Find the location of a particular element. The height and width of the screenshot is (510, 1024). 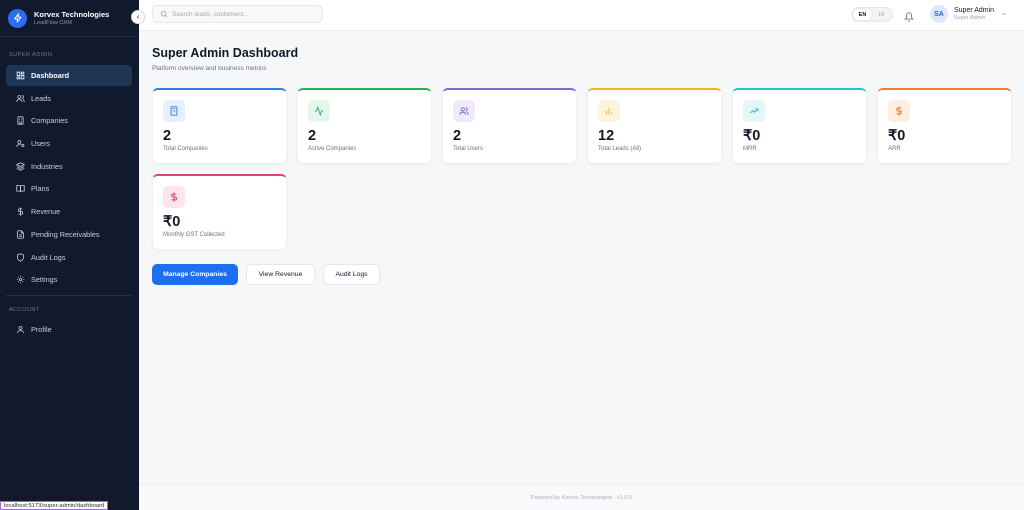

stat-card-total-leads: 12 Total Leads (All) is located at coordinates (654, 126).